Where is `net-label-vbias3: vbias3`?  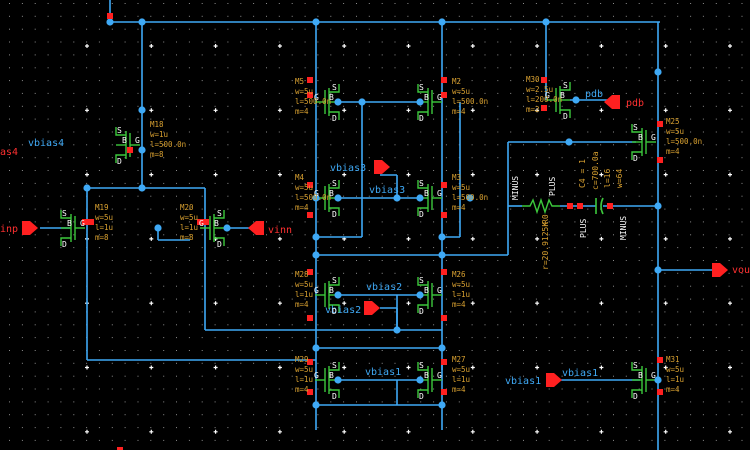
net-label-vbias3: vbias3 is located at coordinates (348, 168).